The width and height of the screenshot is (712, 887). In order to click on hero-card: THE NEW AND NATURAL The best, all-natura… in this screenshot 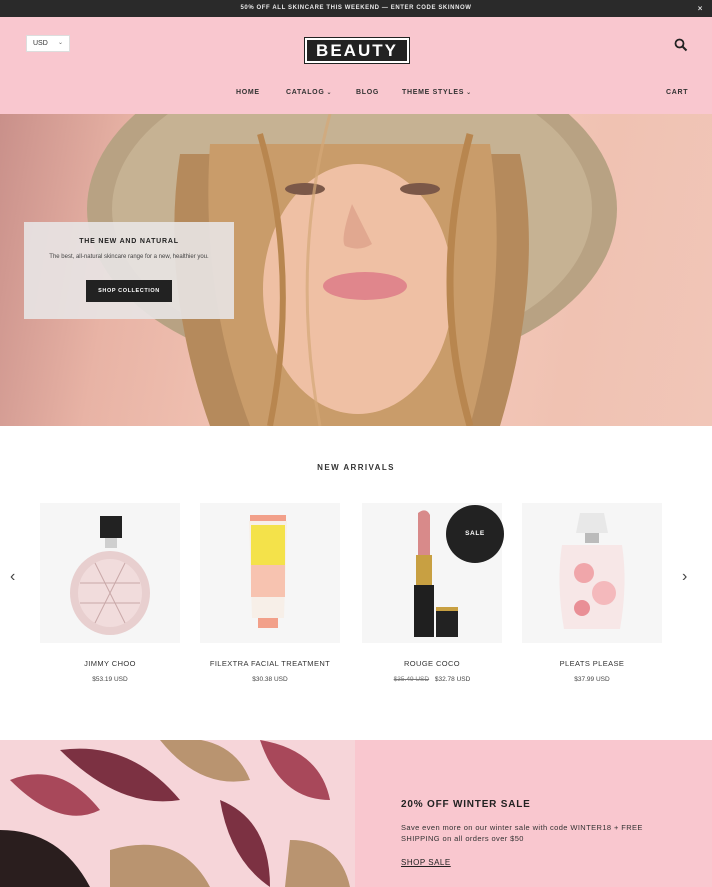, I will do `click(129, 270)`.